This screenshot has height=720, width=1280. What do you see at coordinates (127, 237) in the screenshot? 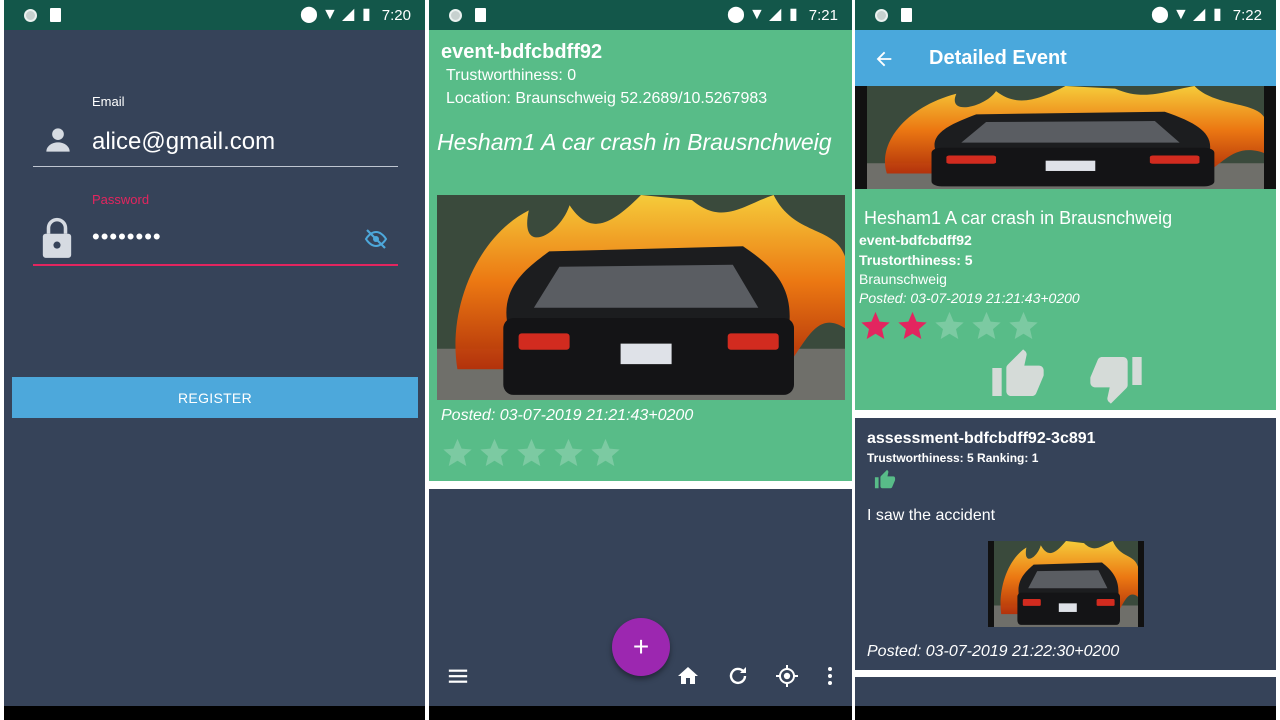
I see `password-field: ••••••••` at bounding box center [127, 237].